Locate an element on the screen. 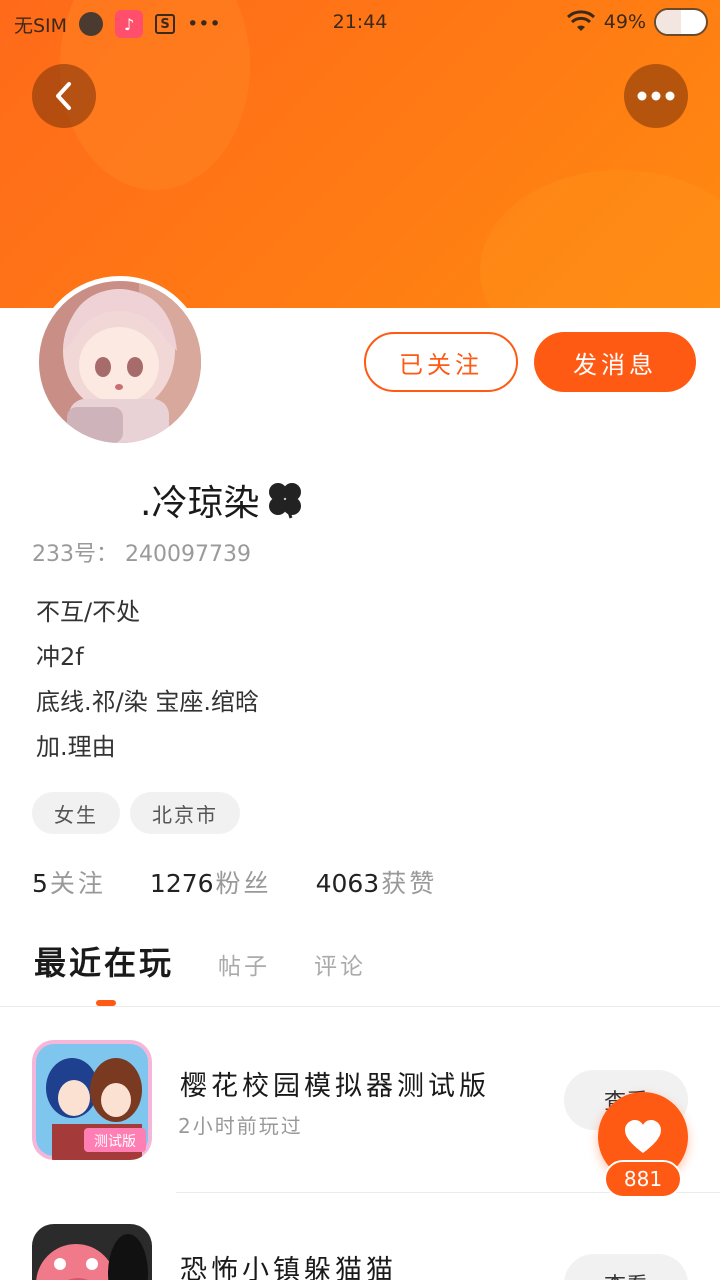 Image resolution: width=720 pixels, height=1280 pixels. battery-percent: 49% is located at coordinates (624, 22).